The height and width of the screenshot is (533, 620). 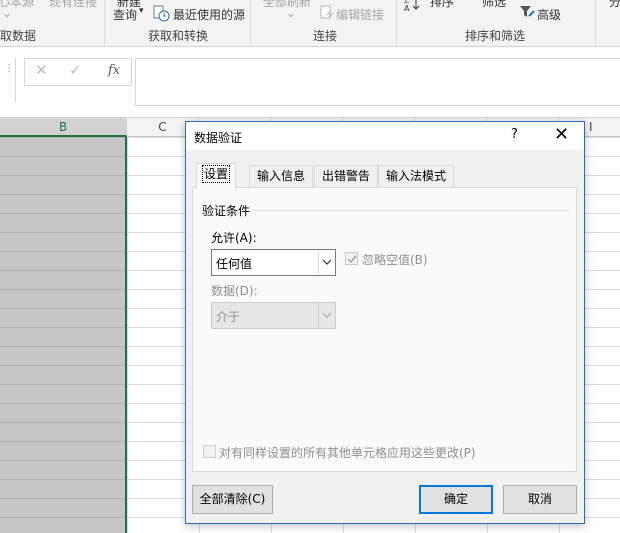 What do you see at coordinates (549, 14) in the screenshot?
I see `advanced-filter-button: 高级` at bounding box center [549, 14].